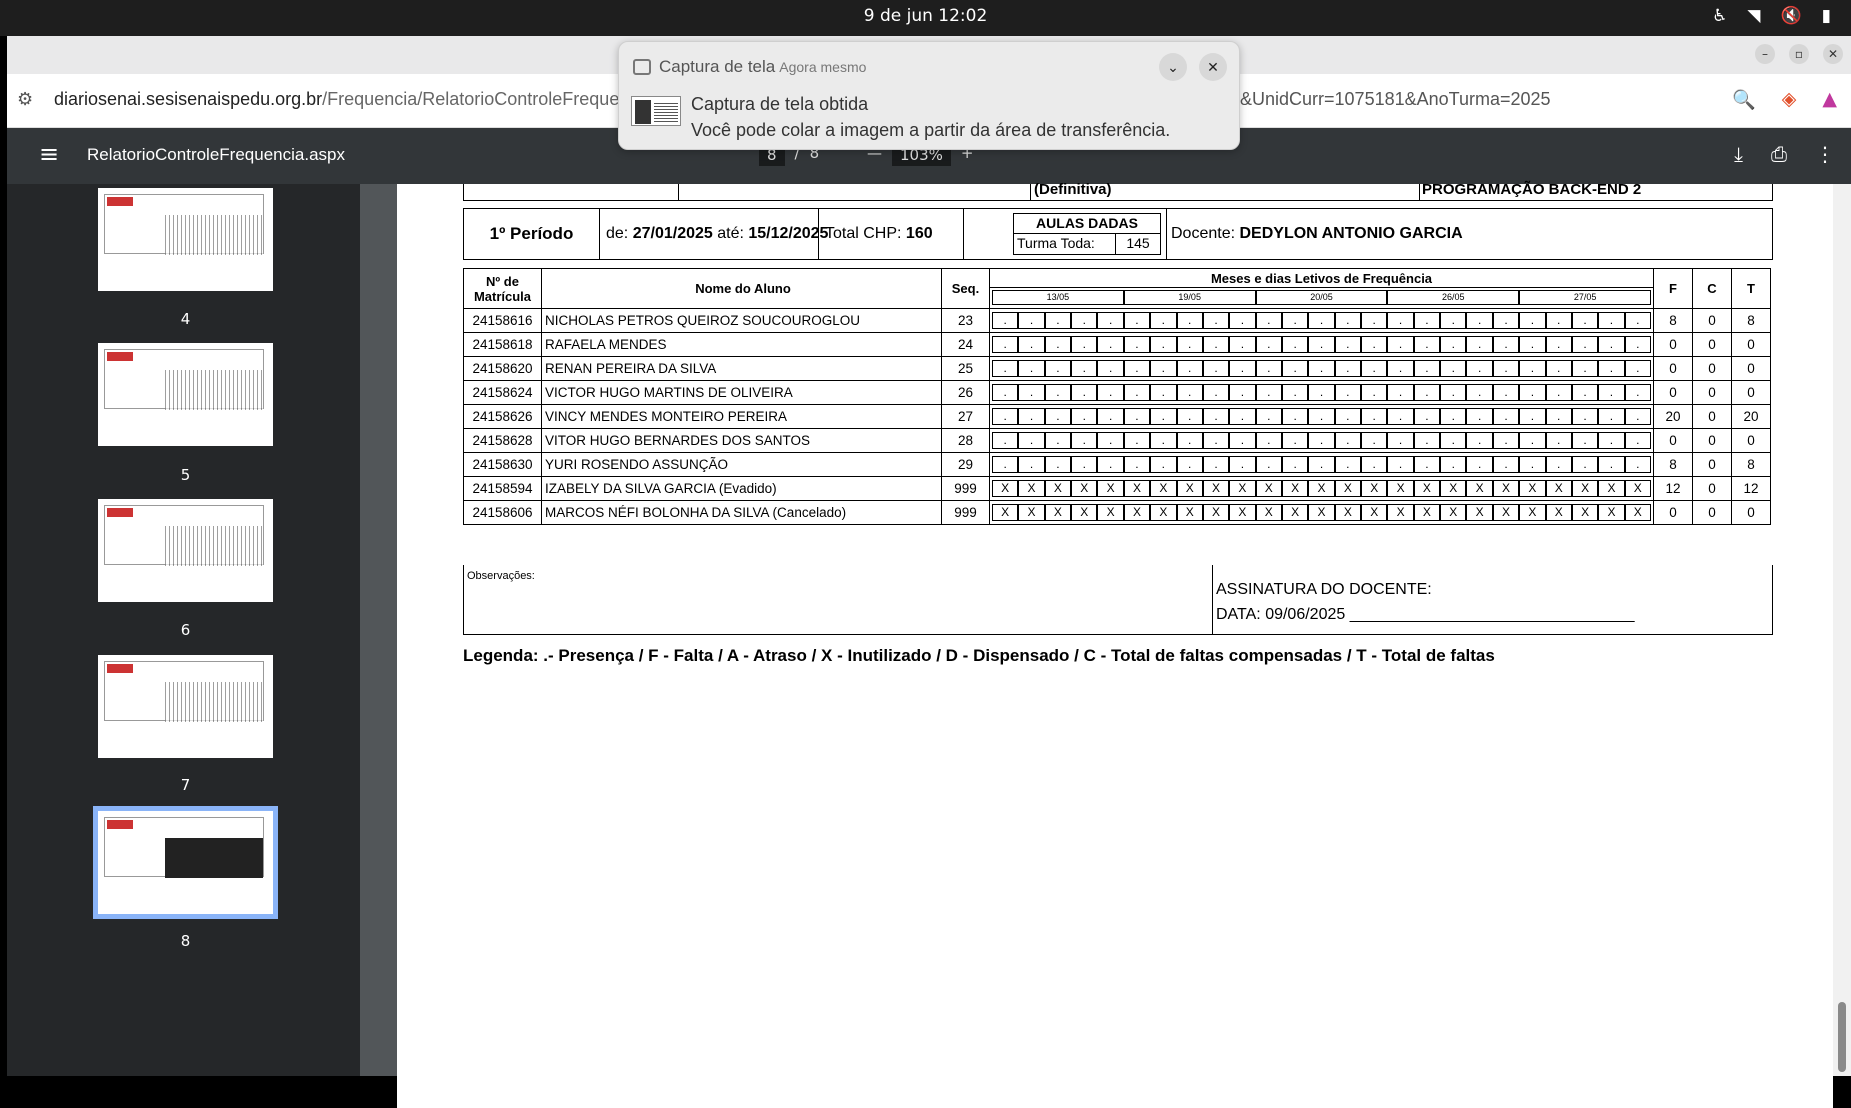 The image size is (1851, 1108). Describe the element at coordinates (741, 488) in the screenshot. I see `student-name-cell: IZABELY DA SILVA GARCIA (Evadido)` at that location.